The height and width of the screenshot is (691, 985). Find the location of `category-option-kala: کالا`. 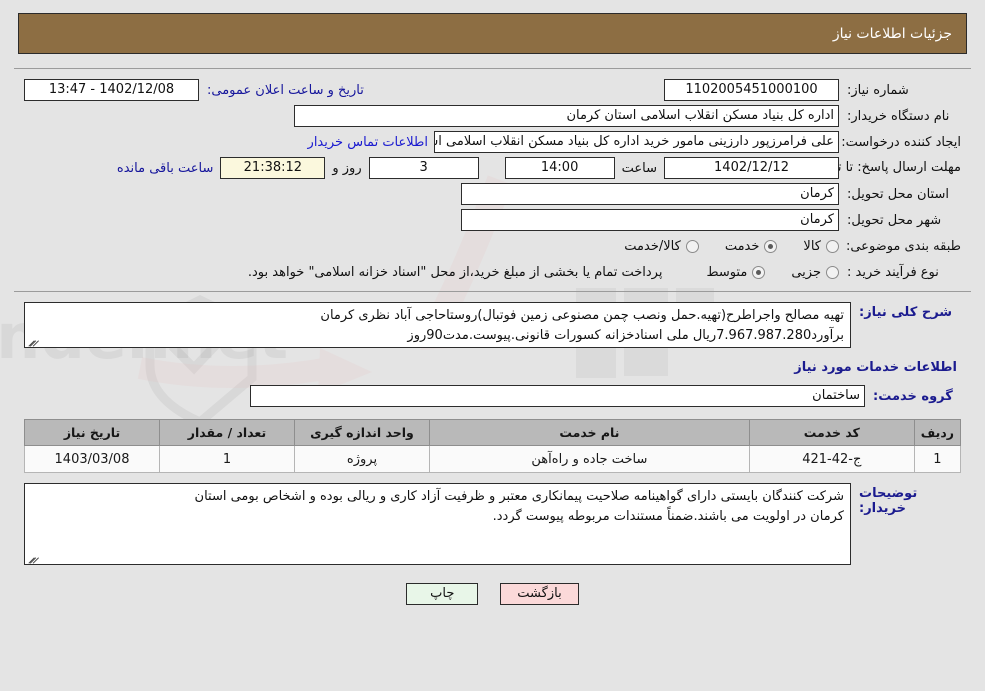

category-option-kala: کالا is located at coordinates (821, 246).